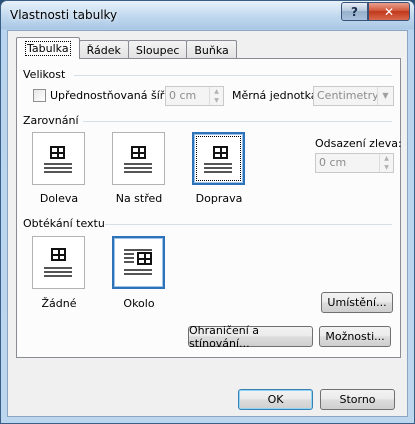 This screenshot has height=424, width=415. I want to click on tab-strip: Tabulka Řádek Sloupec Buňka, so click(126, 48).